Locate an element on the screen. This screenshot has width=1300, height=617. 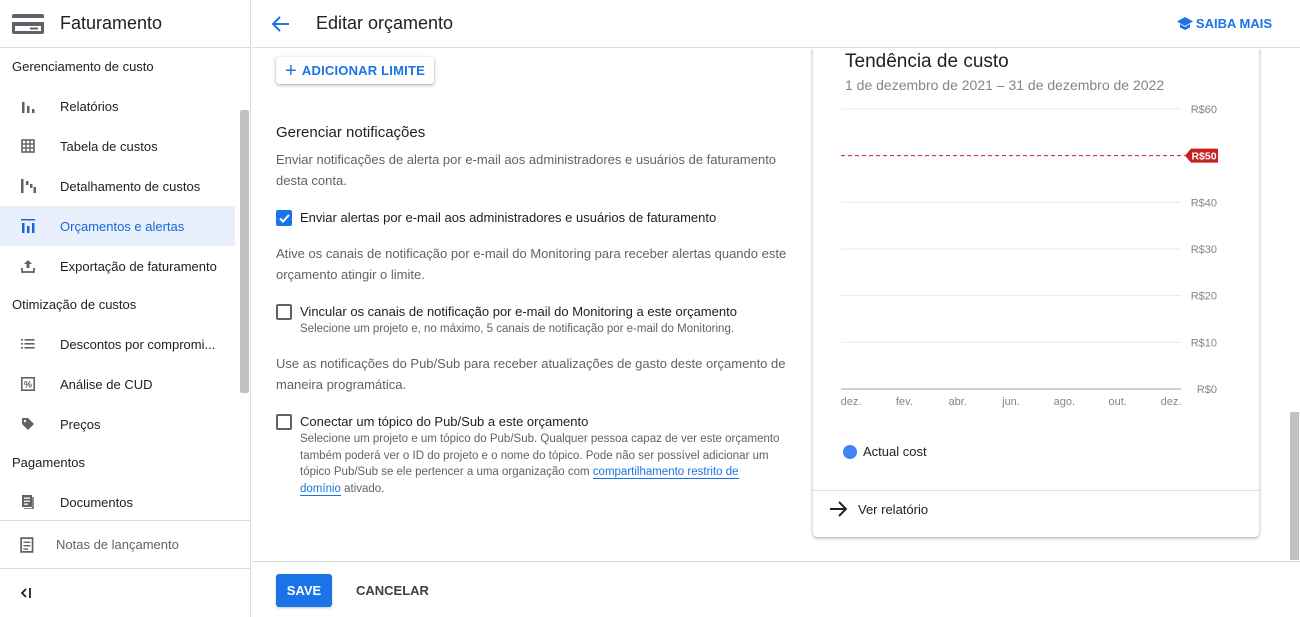
x-tick-label: ago. is located at coordinates (1064, 402).